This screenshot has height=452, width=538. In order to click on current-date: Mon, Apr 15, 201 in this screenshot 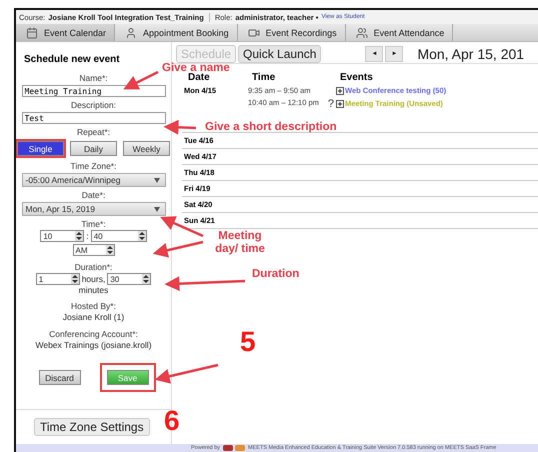, I will do `click(470, 54)`.